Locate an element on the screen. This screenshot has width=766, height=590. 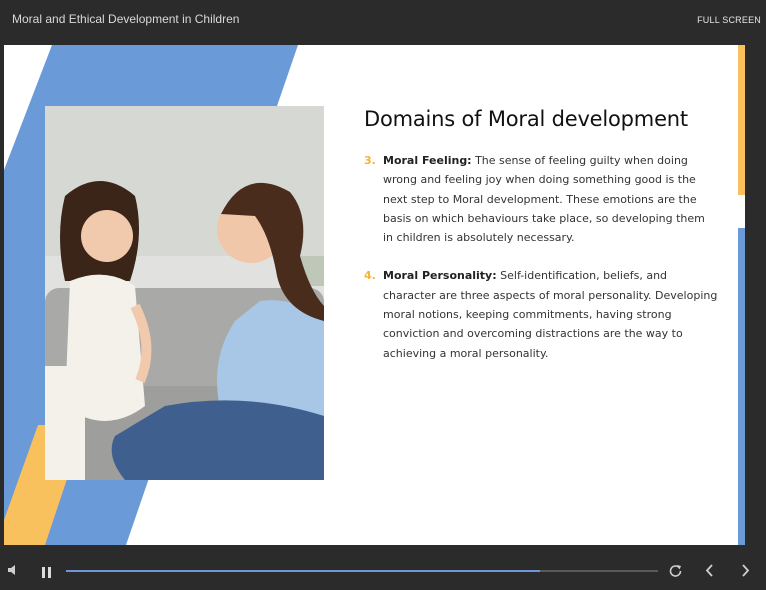
progress-bar is located at coordinates (362, 571).